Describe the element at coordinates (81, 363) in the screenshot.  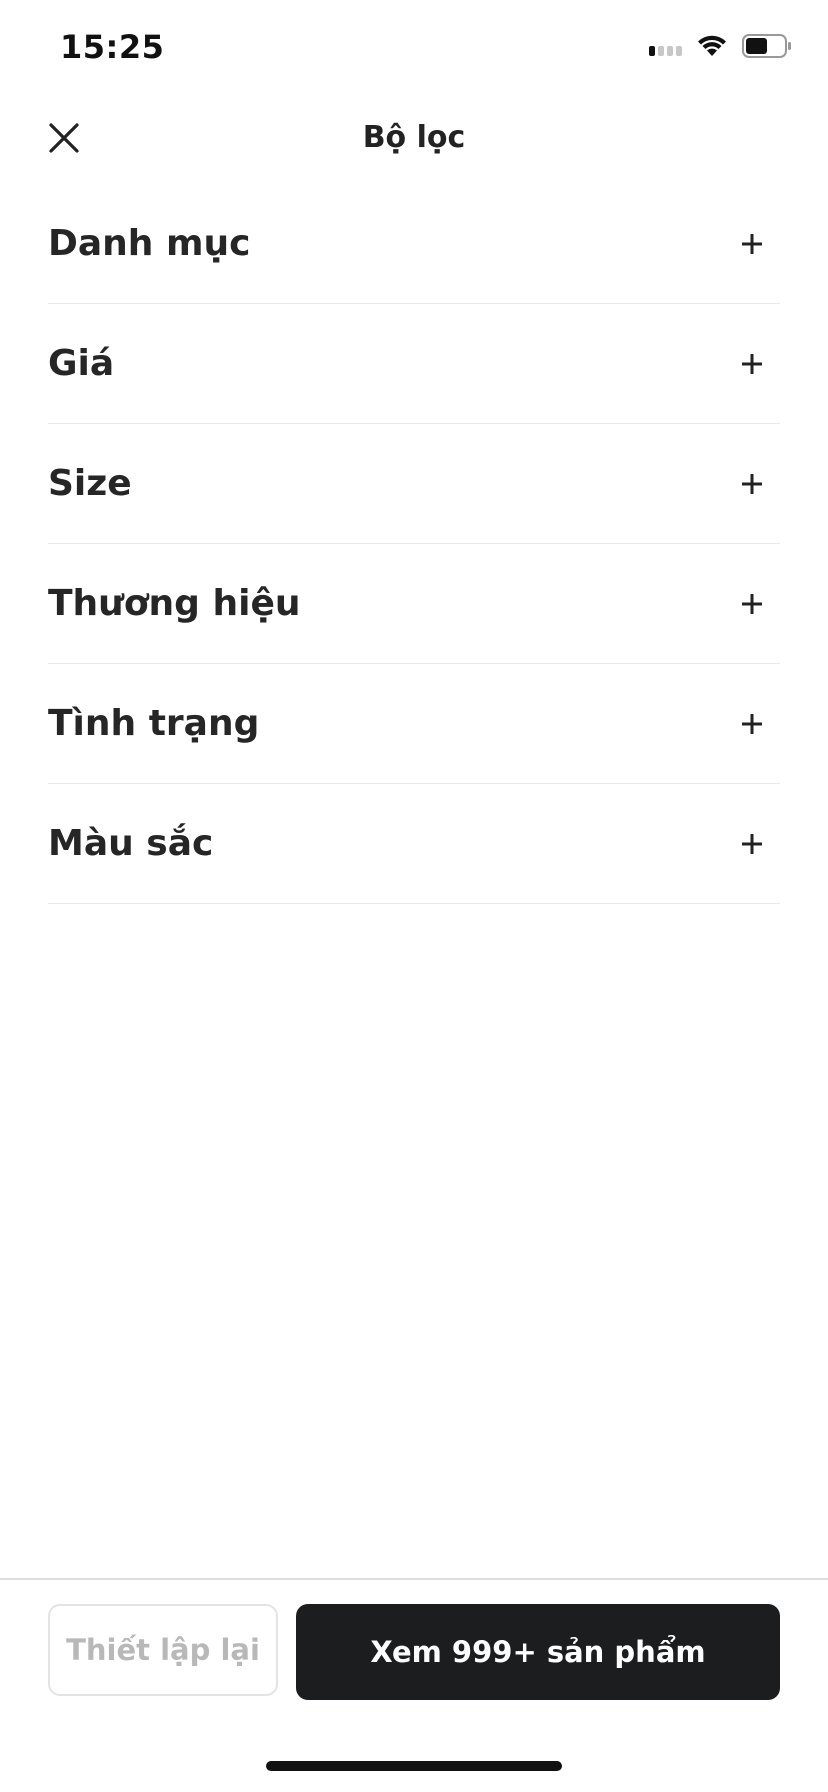
I see `filter-label: Giá` at that location.